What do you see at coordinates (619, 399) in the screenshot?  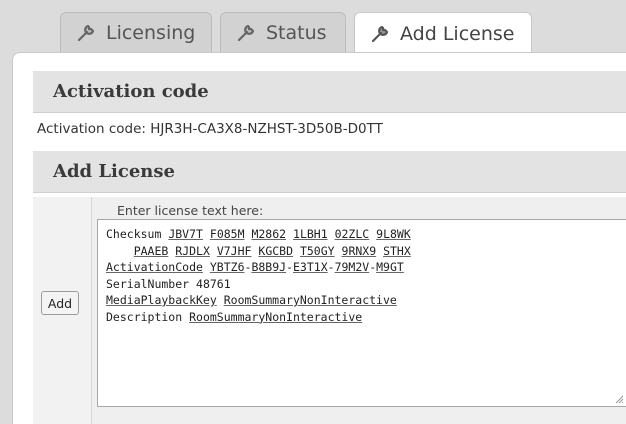 I see `resize-handle-icon` at bounding box center [619, 399].